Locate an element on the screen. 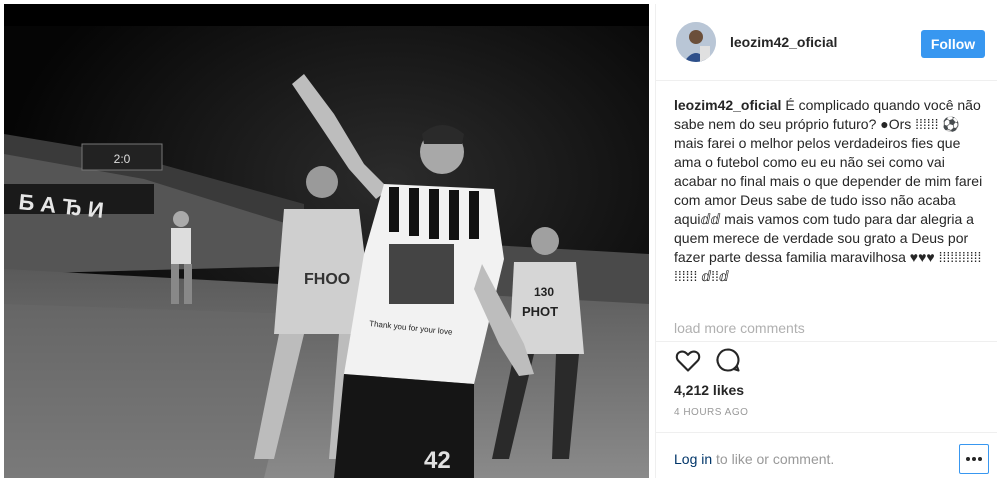 The height and width of the screenshot is (484, 1000). load-more-comments-link: load more comments is located at coordinates (739, 328).